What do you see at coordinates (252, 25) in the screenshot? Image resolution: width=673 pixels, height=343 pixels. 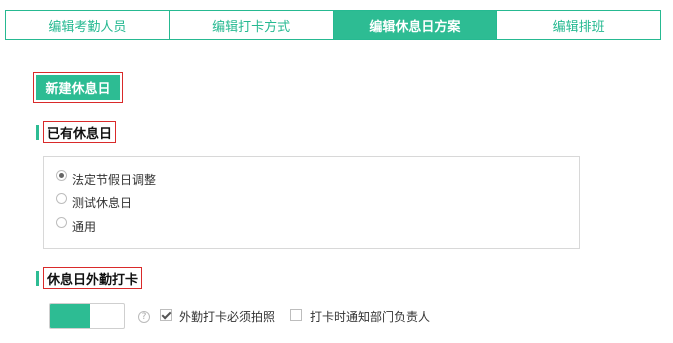 I see `tab-edit-clock-method: 编辑打卡方式` at bounding box center [252, 25].